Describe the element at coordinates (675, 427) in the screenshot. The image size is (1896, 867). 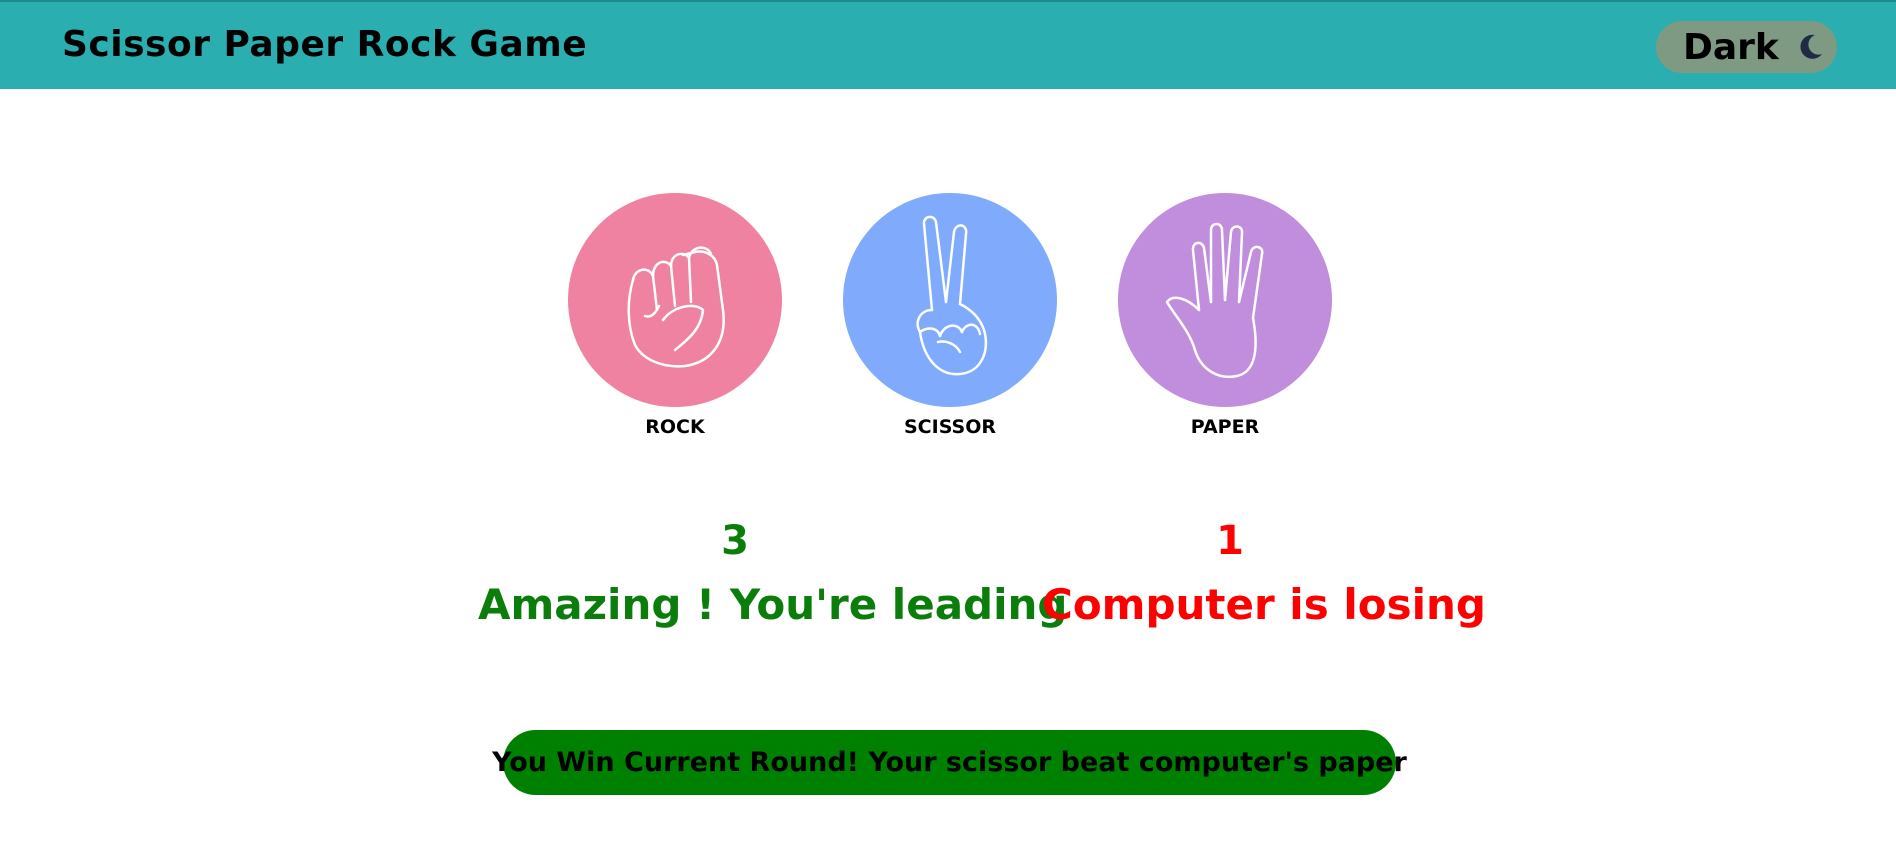
I see `rock-label: ROCK` at that location.